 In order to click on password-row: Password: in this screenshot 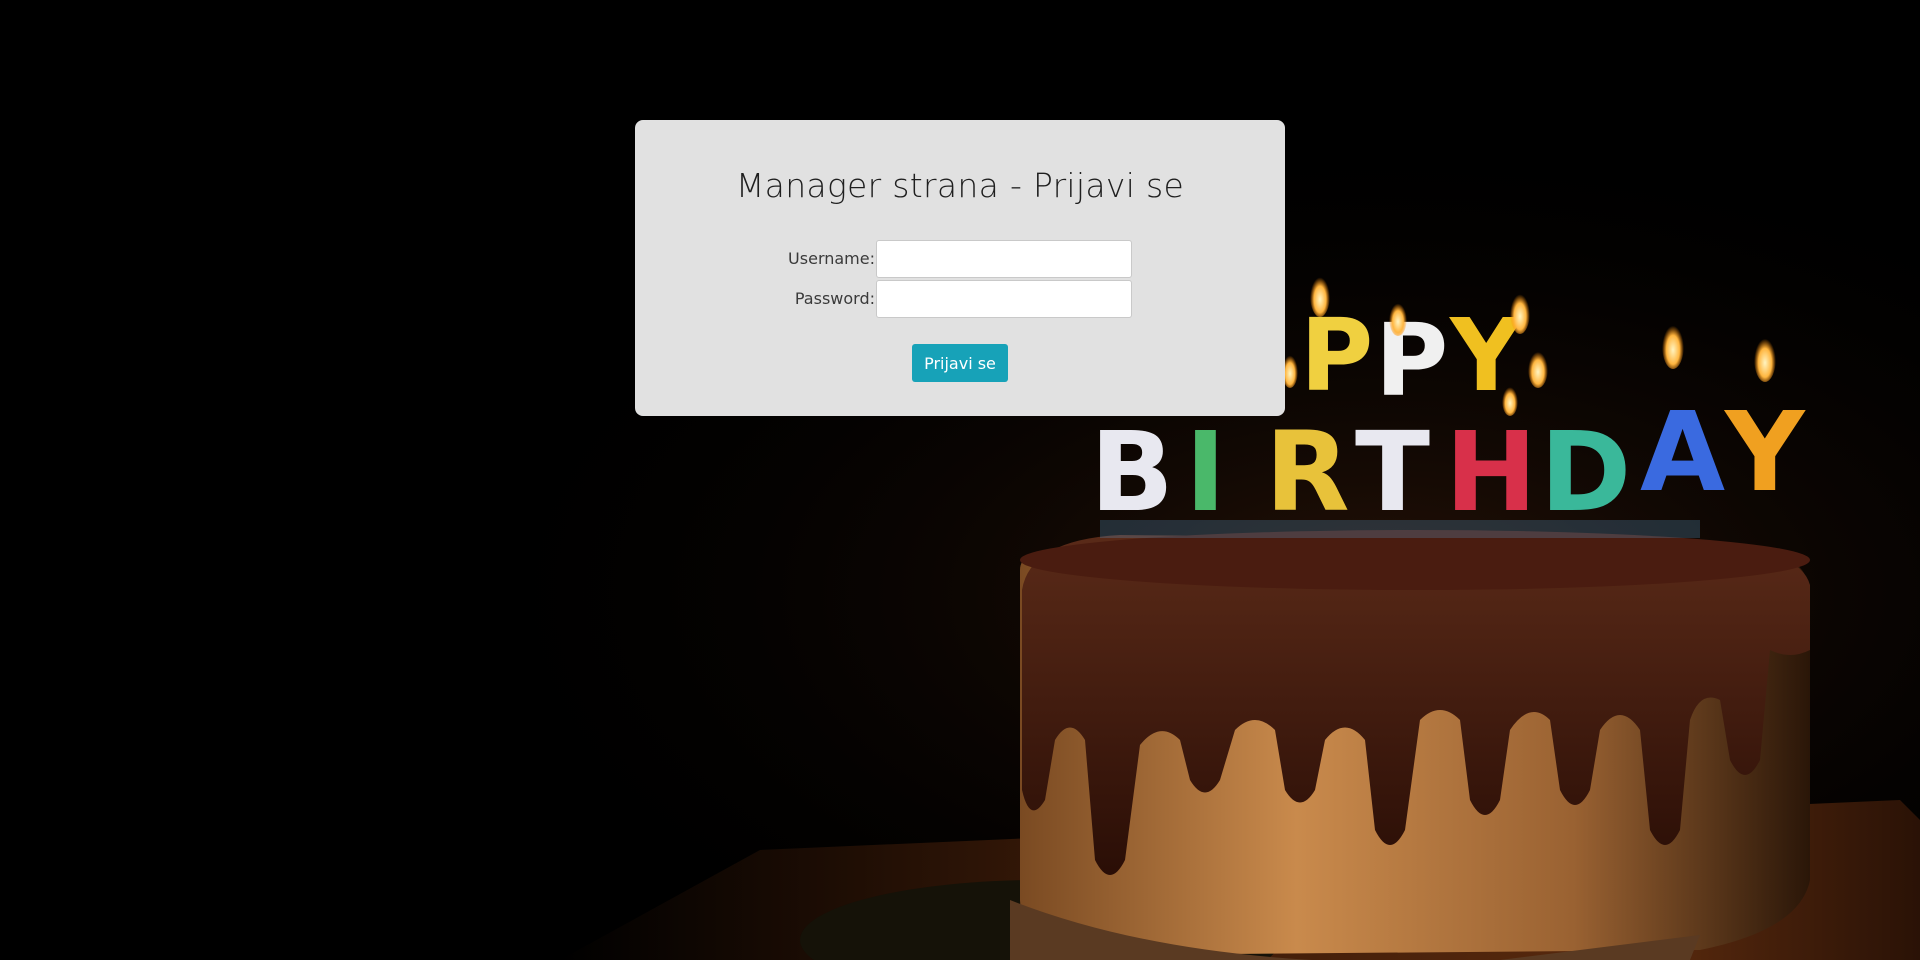, I will do `click(960, 299)`.